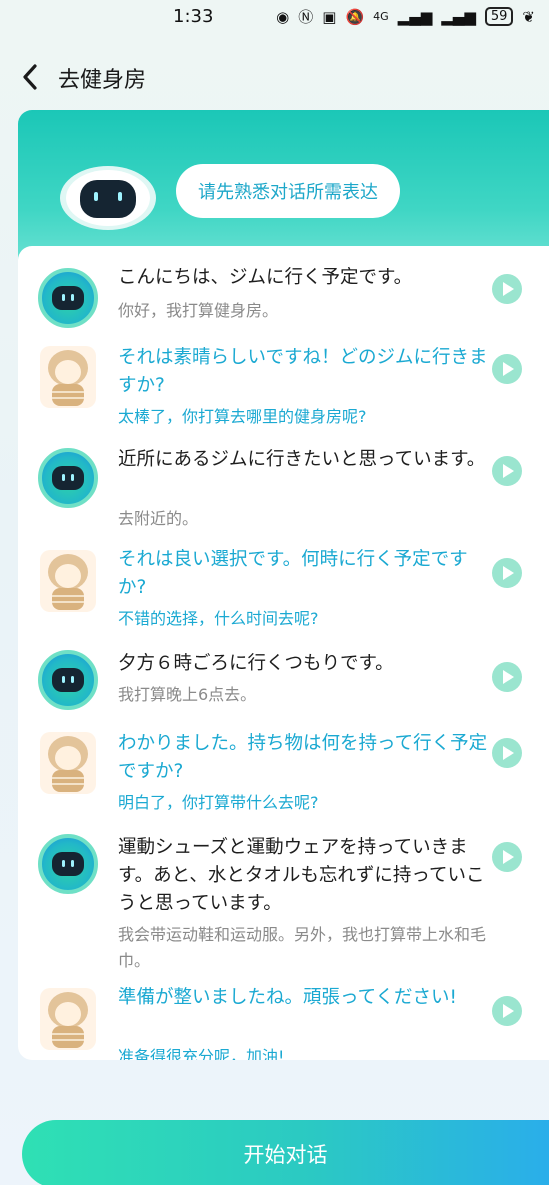 The image size is (549, 1185). What do you see at coordinates (242, 416) in the screenshot?
I see `dialog-zh-text: 太棒了，你打算去哪里的健身房呢?` at bounding box center [242, 416].